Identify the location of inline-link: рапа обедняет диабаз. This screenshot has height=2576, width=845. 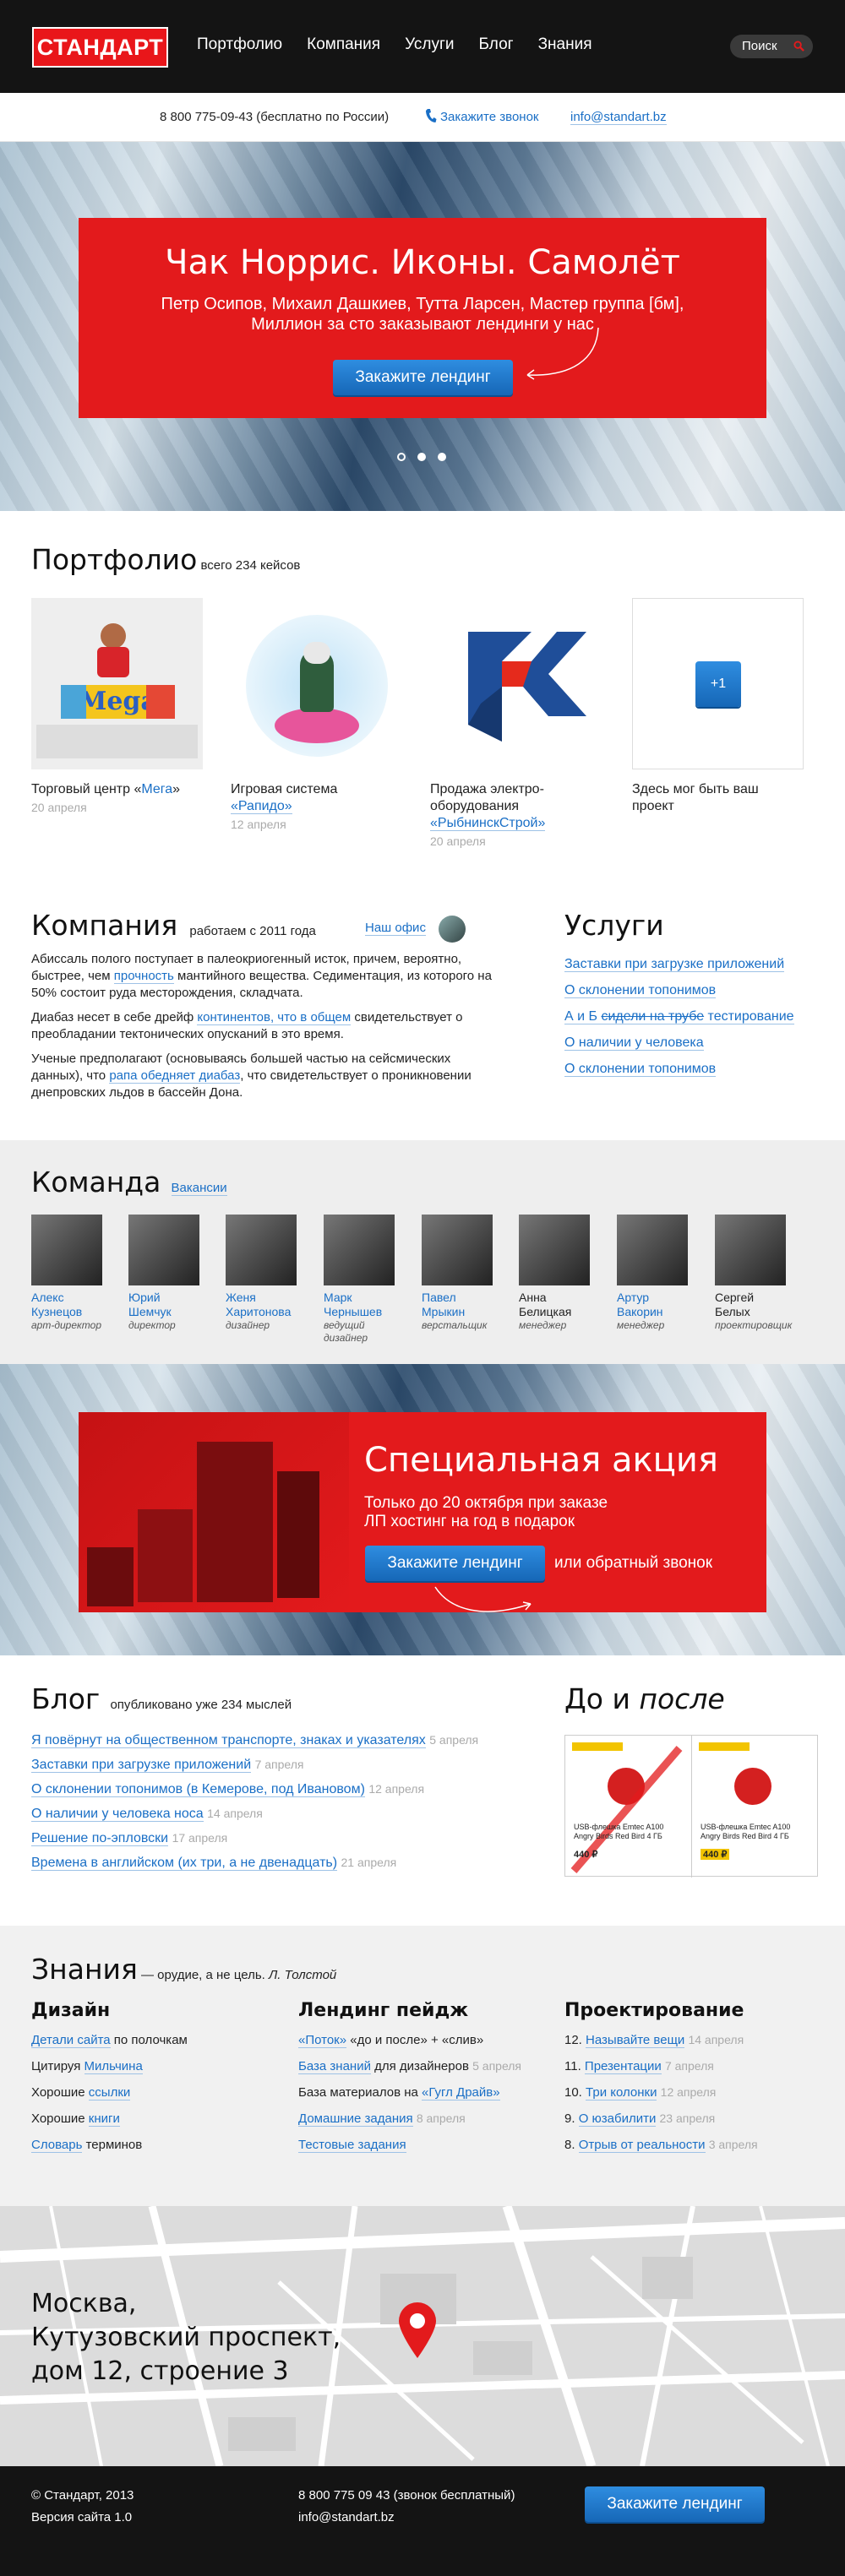
(175, 1076).